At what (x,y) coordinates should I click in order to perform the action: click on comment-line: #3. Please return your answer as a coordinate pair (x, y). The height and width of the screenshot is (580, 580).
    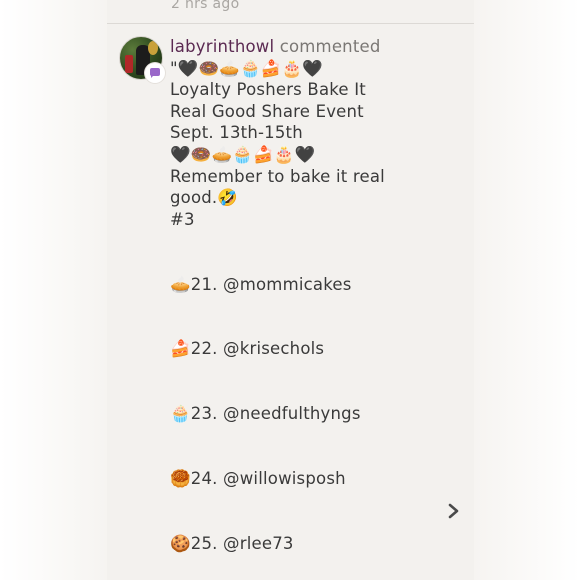
    Looking at the image, I should click on (182, 219).